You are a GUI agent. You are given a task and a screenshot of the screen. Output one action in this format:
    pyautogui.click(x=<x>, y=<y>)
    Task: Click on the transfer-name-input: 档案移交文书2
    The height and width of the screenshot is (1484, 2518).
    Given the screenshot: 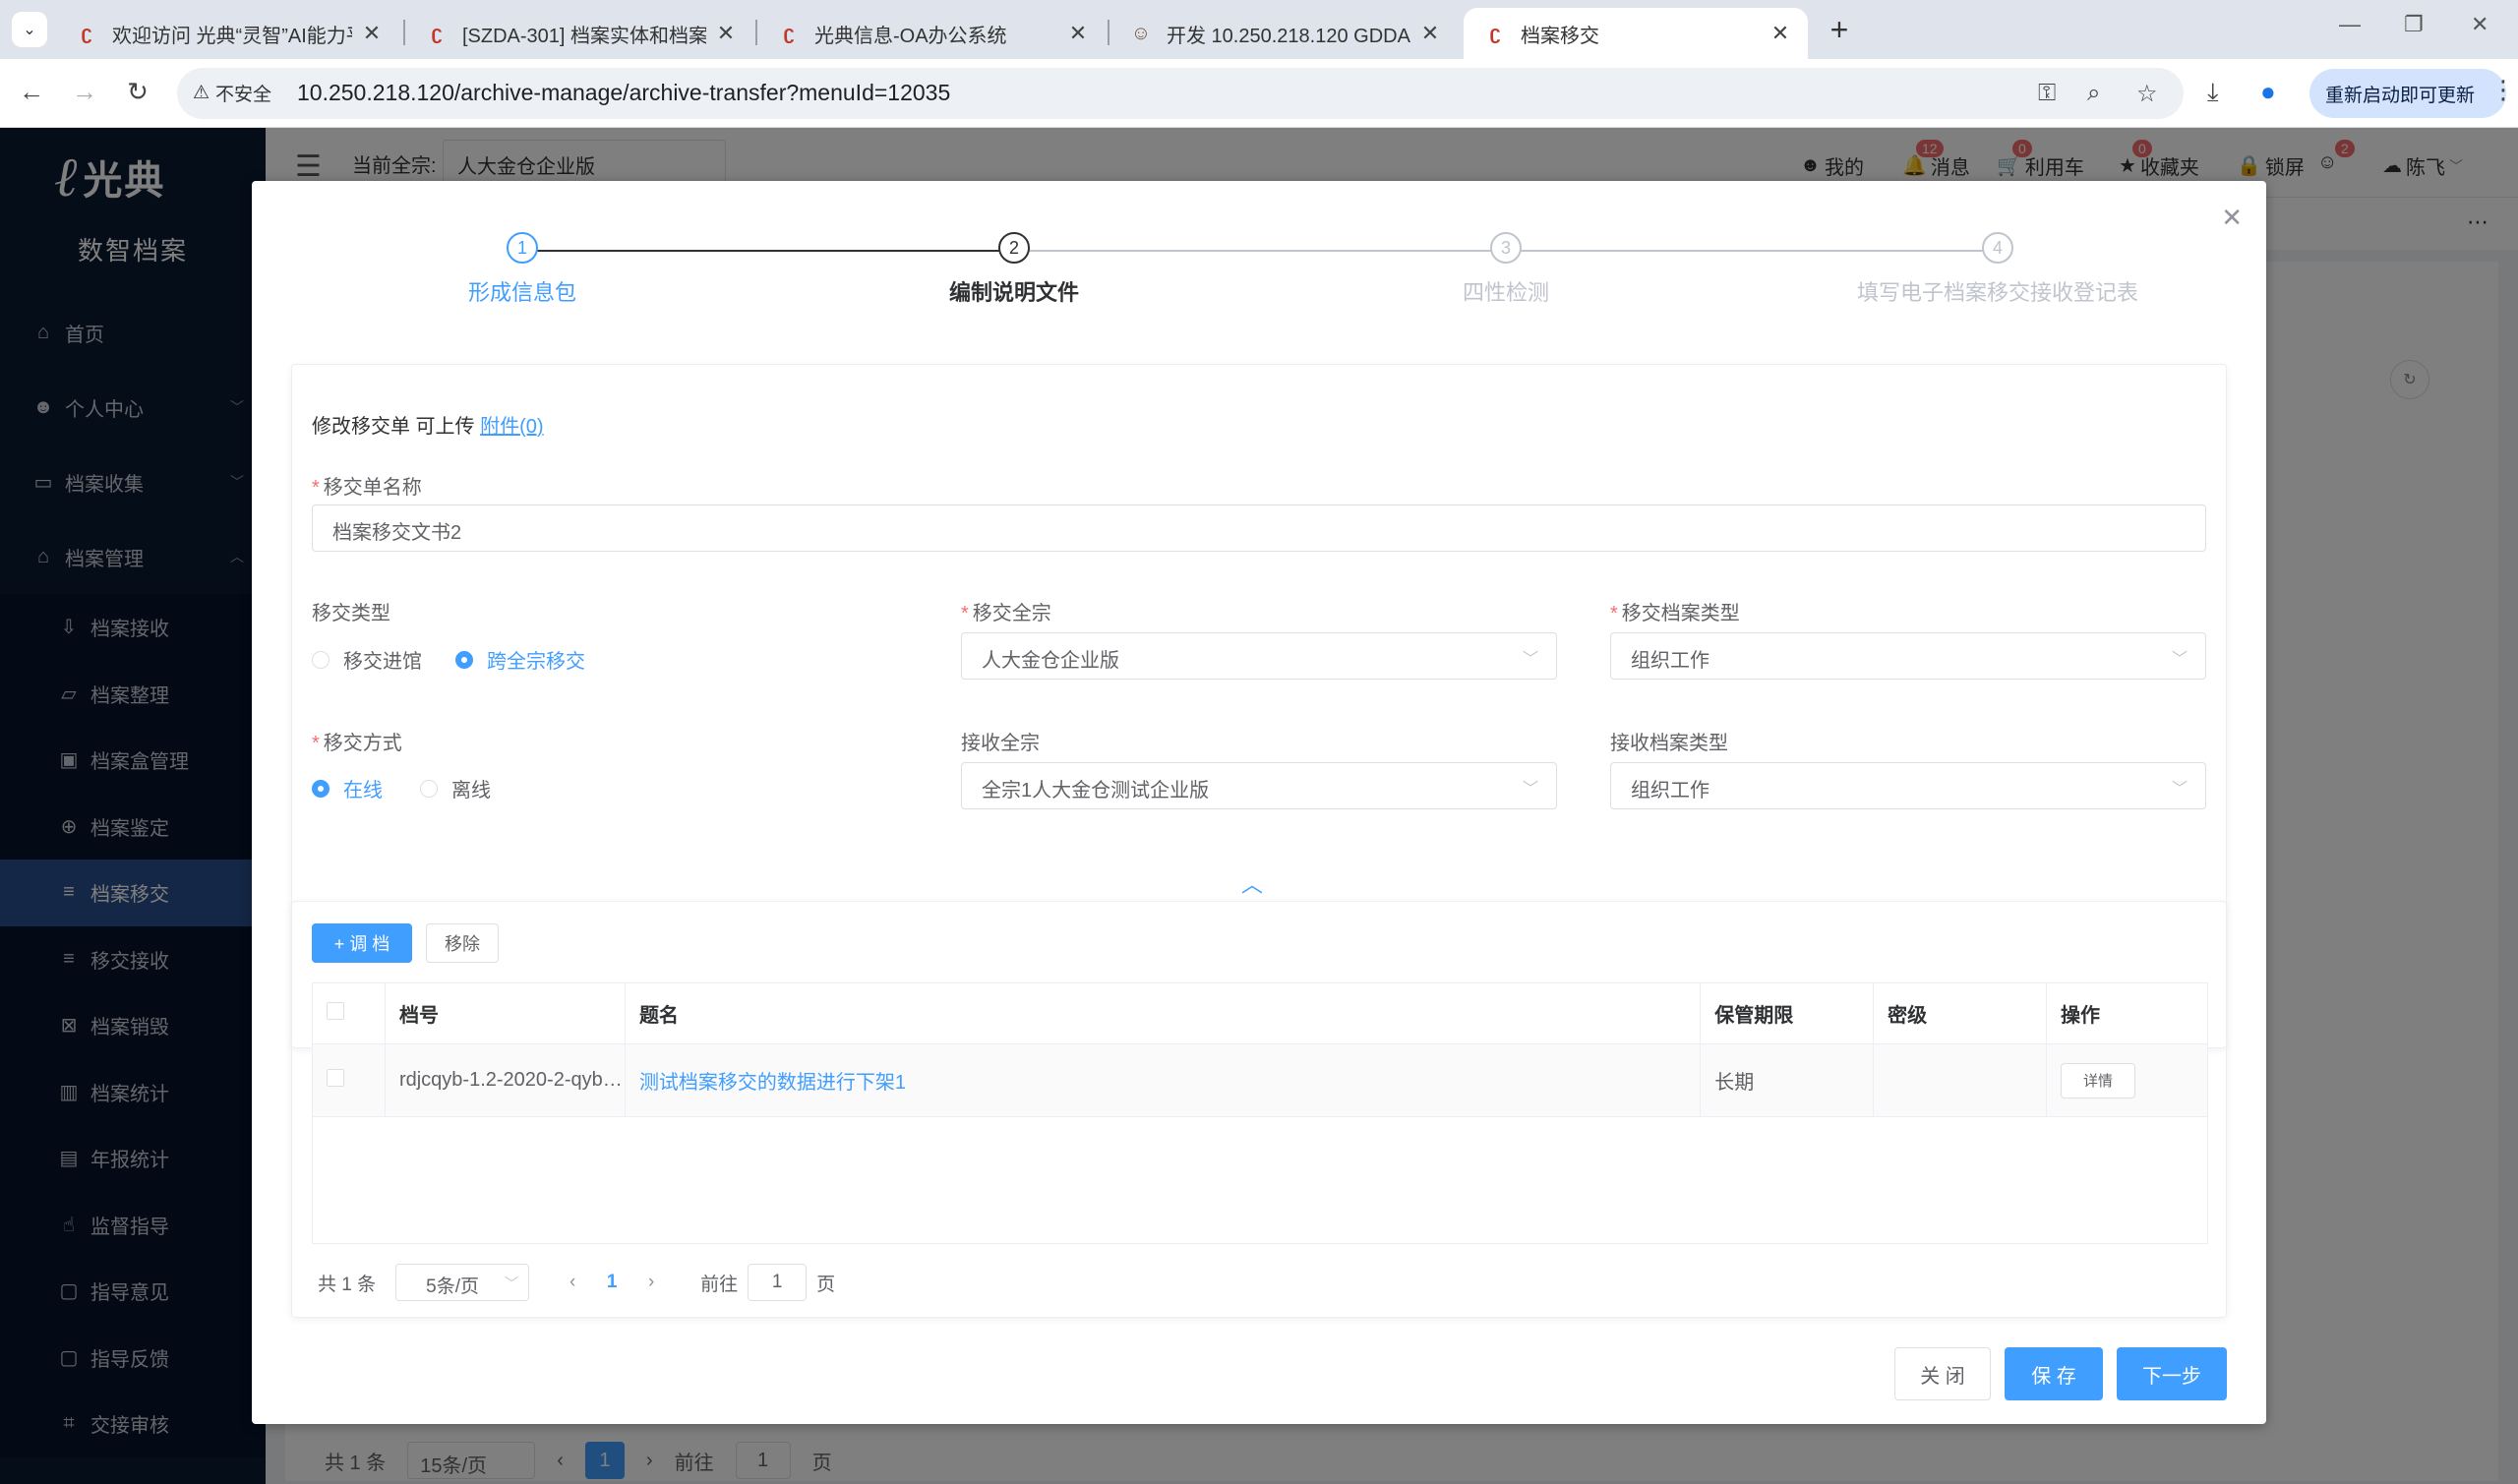 What is the action you would take?
    pyautogui.click(x=1259, y=529)
    